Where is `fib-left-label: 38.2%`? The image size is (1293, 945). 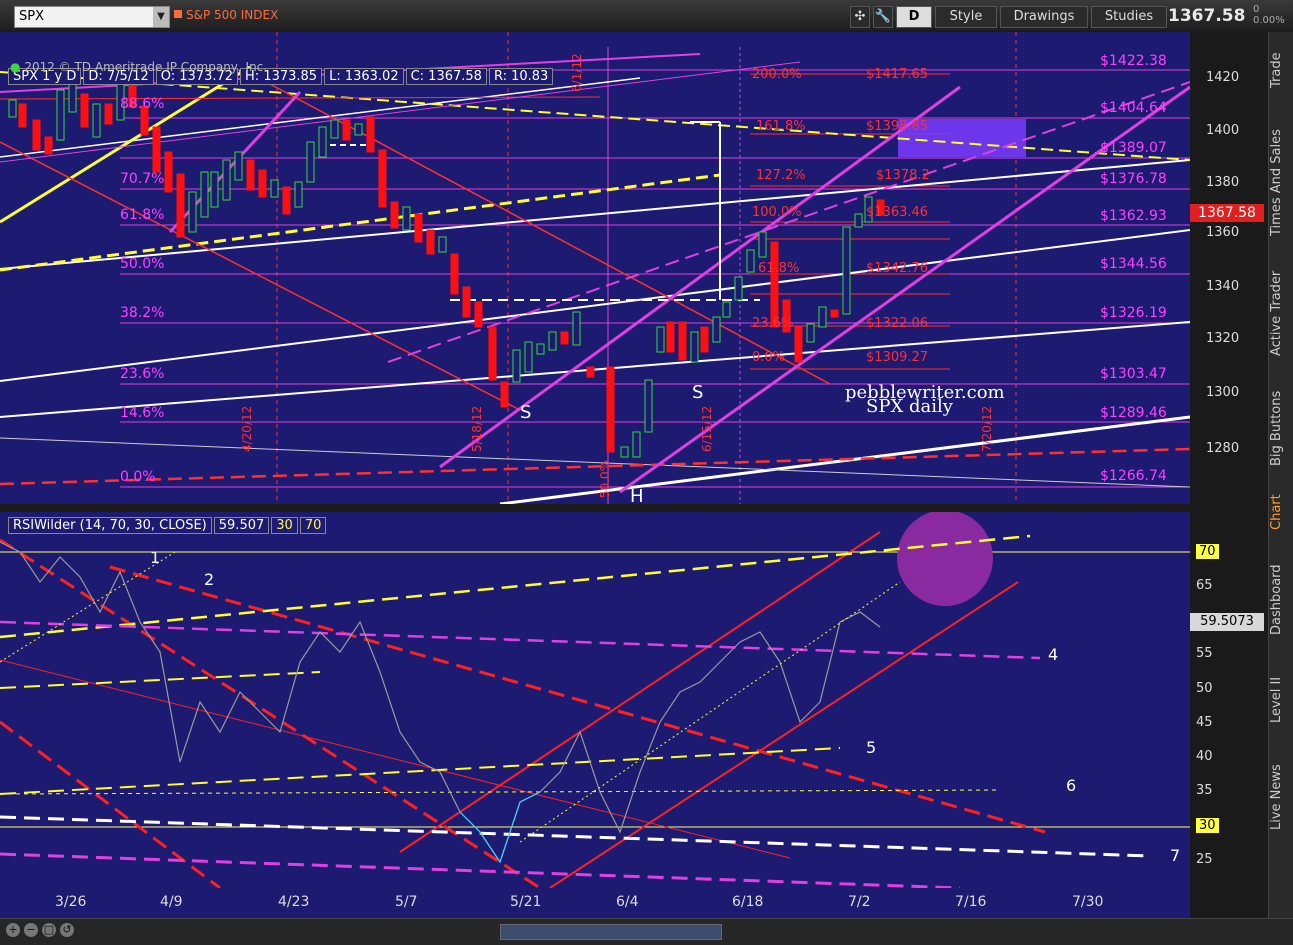
fib-left-label: 38.2% is located at coordinates (142, 313).